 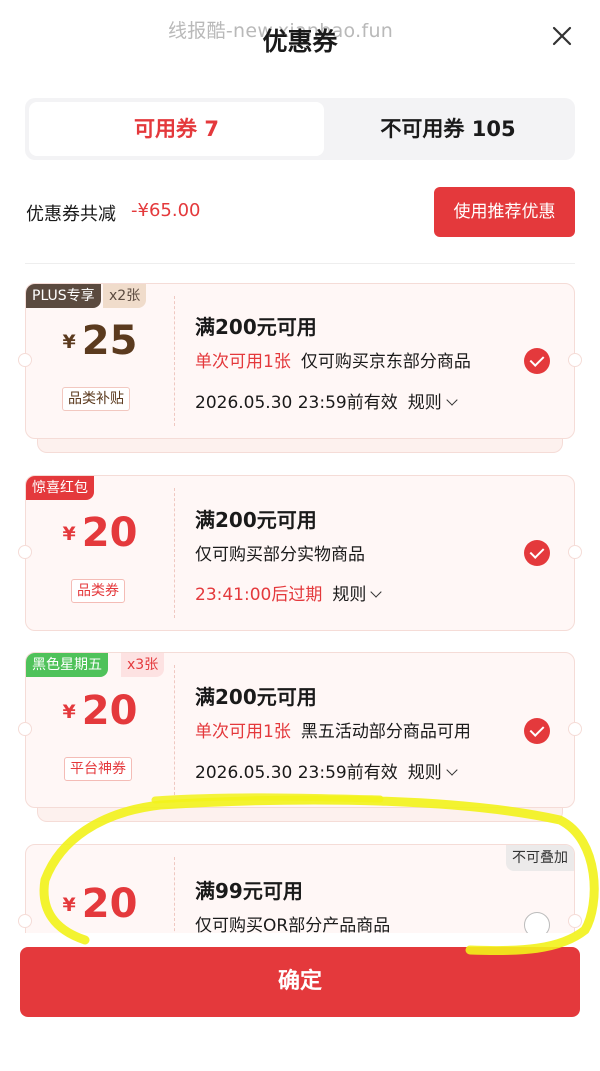 I want to click on coupon-tag: 惊喜红包, so click(x=60, y=488).